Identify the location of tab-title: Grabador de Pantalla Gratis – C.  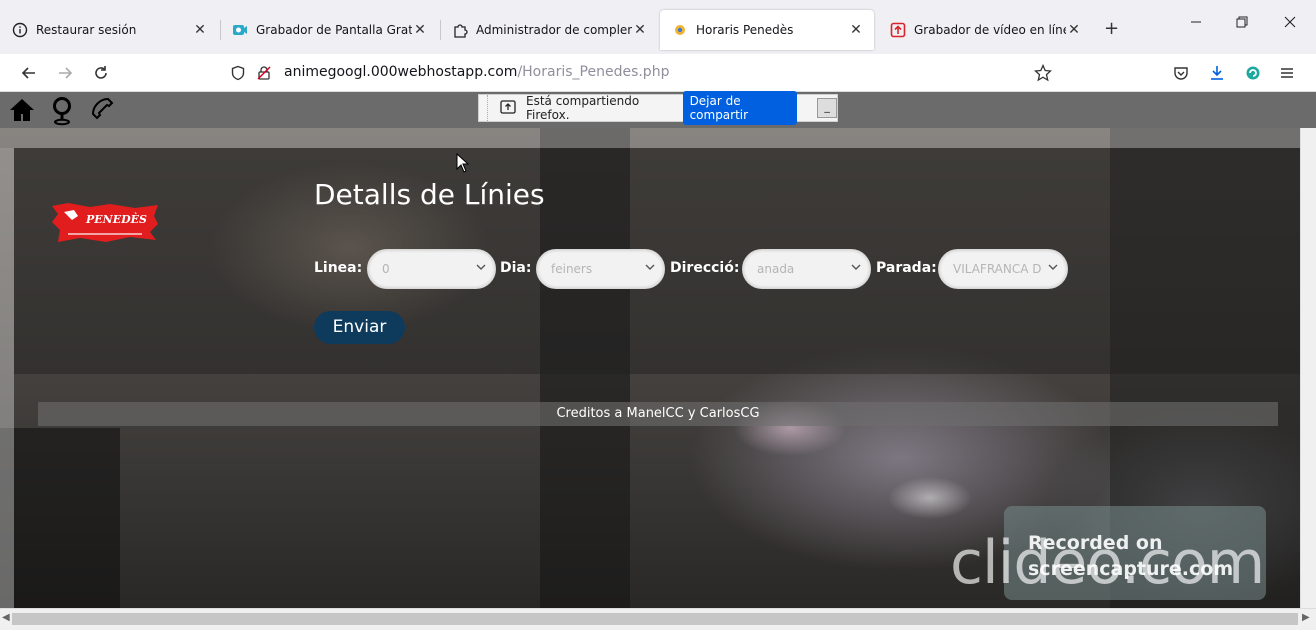
(334, 30).